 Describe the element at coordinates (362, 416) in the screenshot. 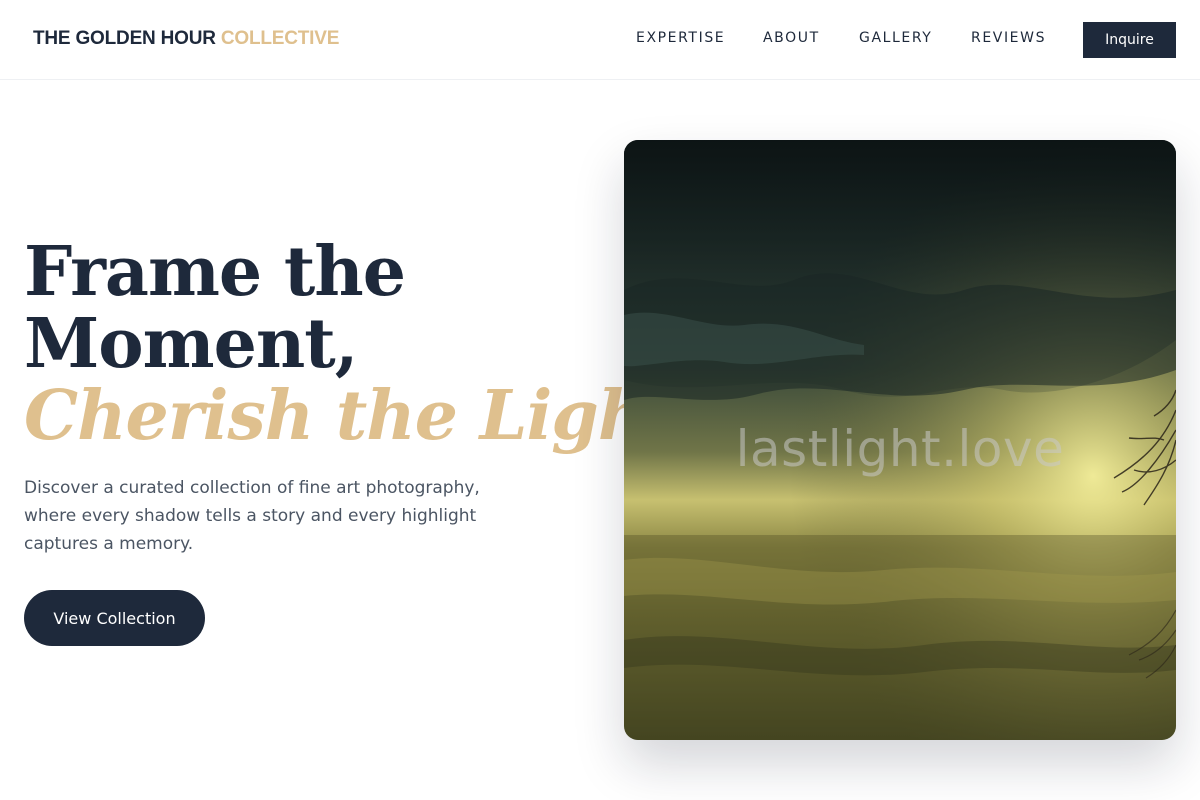

I see `headline-accent: Cherish the Light.` at that location.